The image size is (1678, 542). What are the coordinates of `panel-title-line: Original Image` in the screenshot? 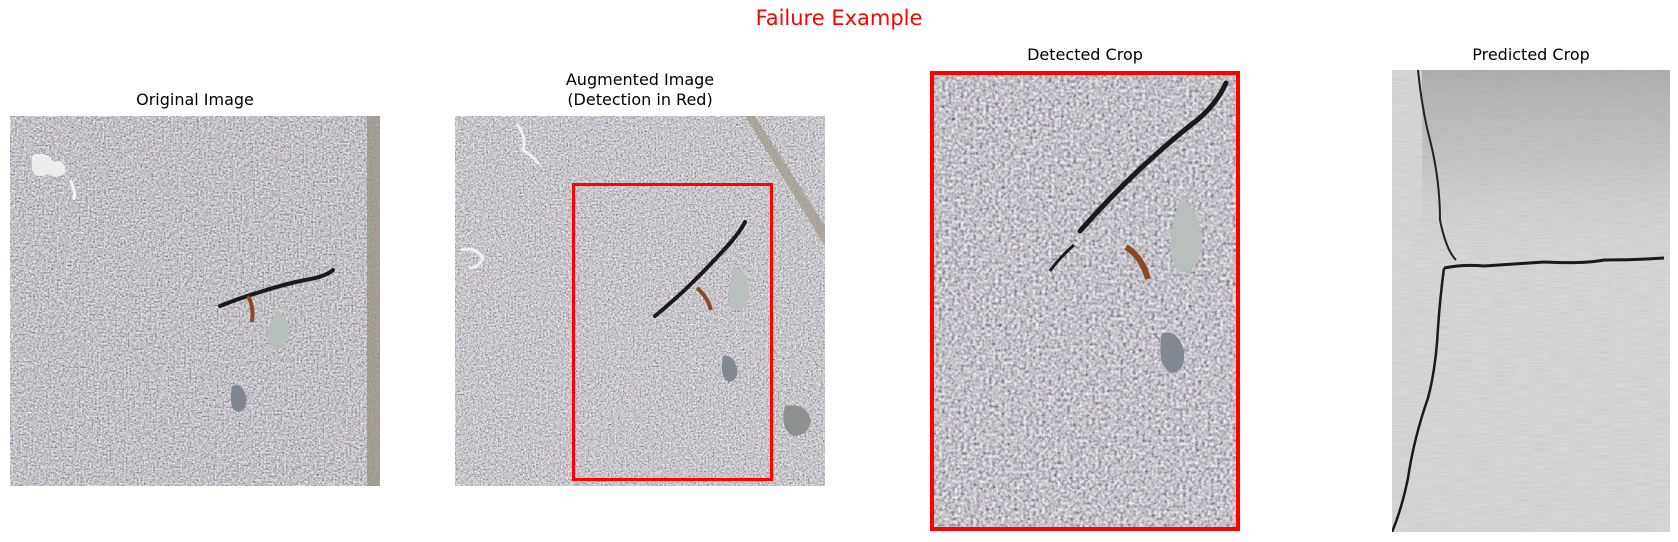 It's located at (195, 99).